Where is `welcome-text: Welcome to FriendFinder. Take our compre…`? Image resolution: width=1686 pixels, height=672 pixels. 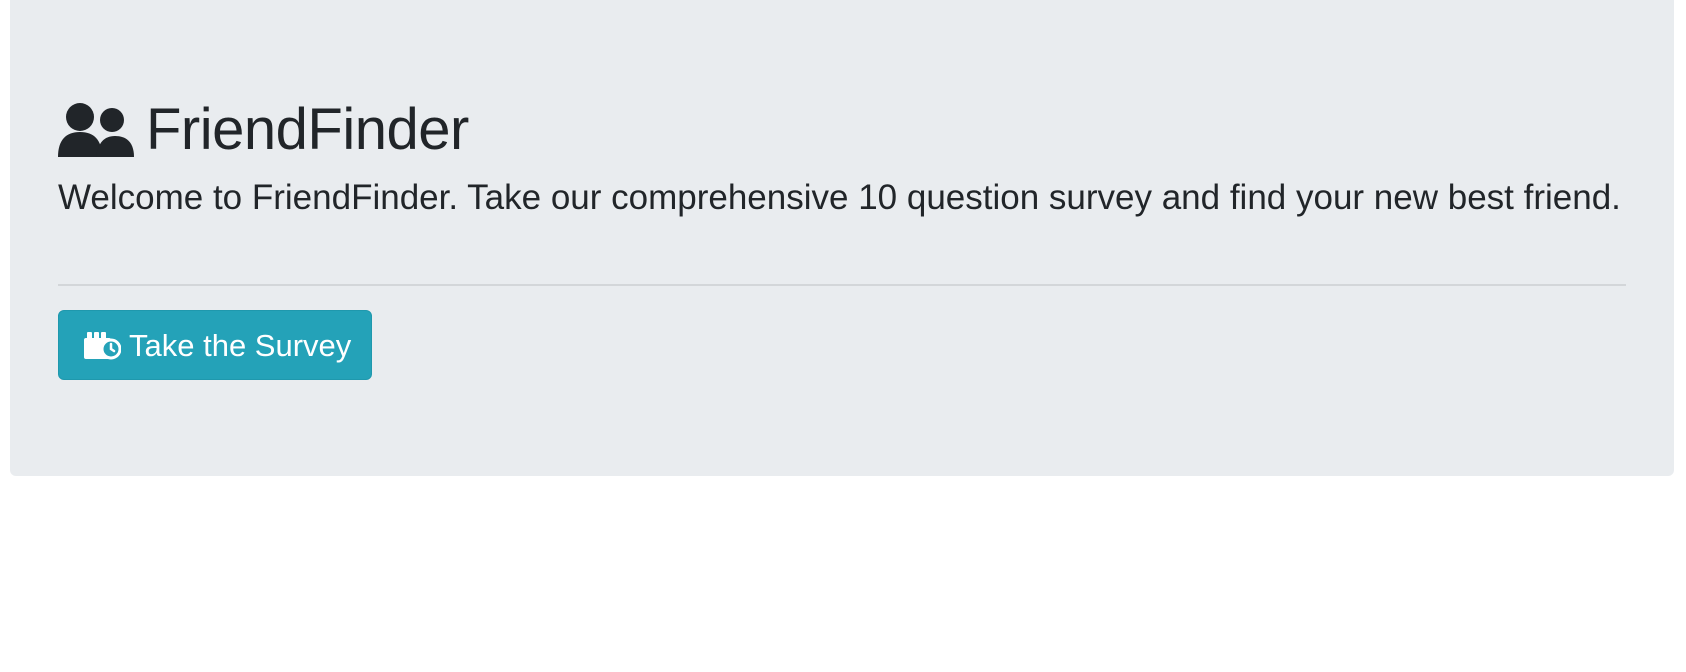 welcome-text: Welcome to FriendFinder. Take our compre… is located at coordinates (839, 197).